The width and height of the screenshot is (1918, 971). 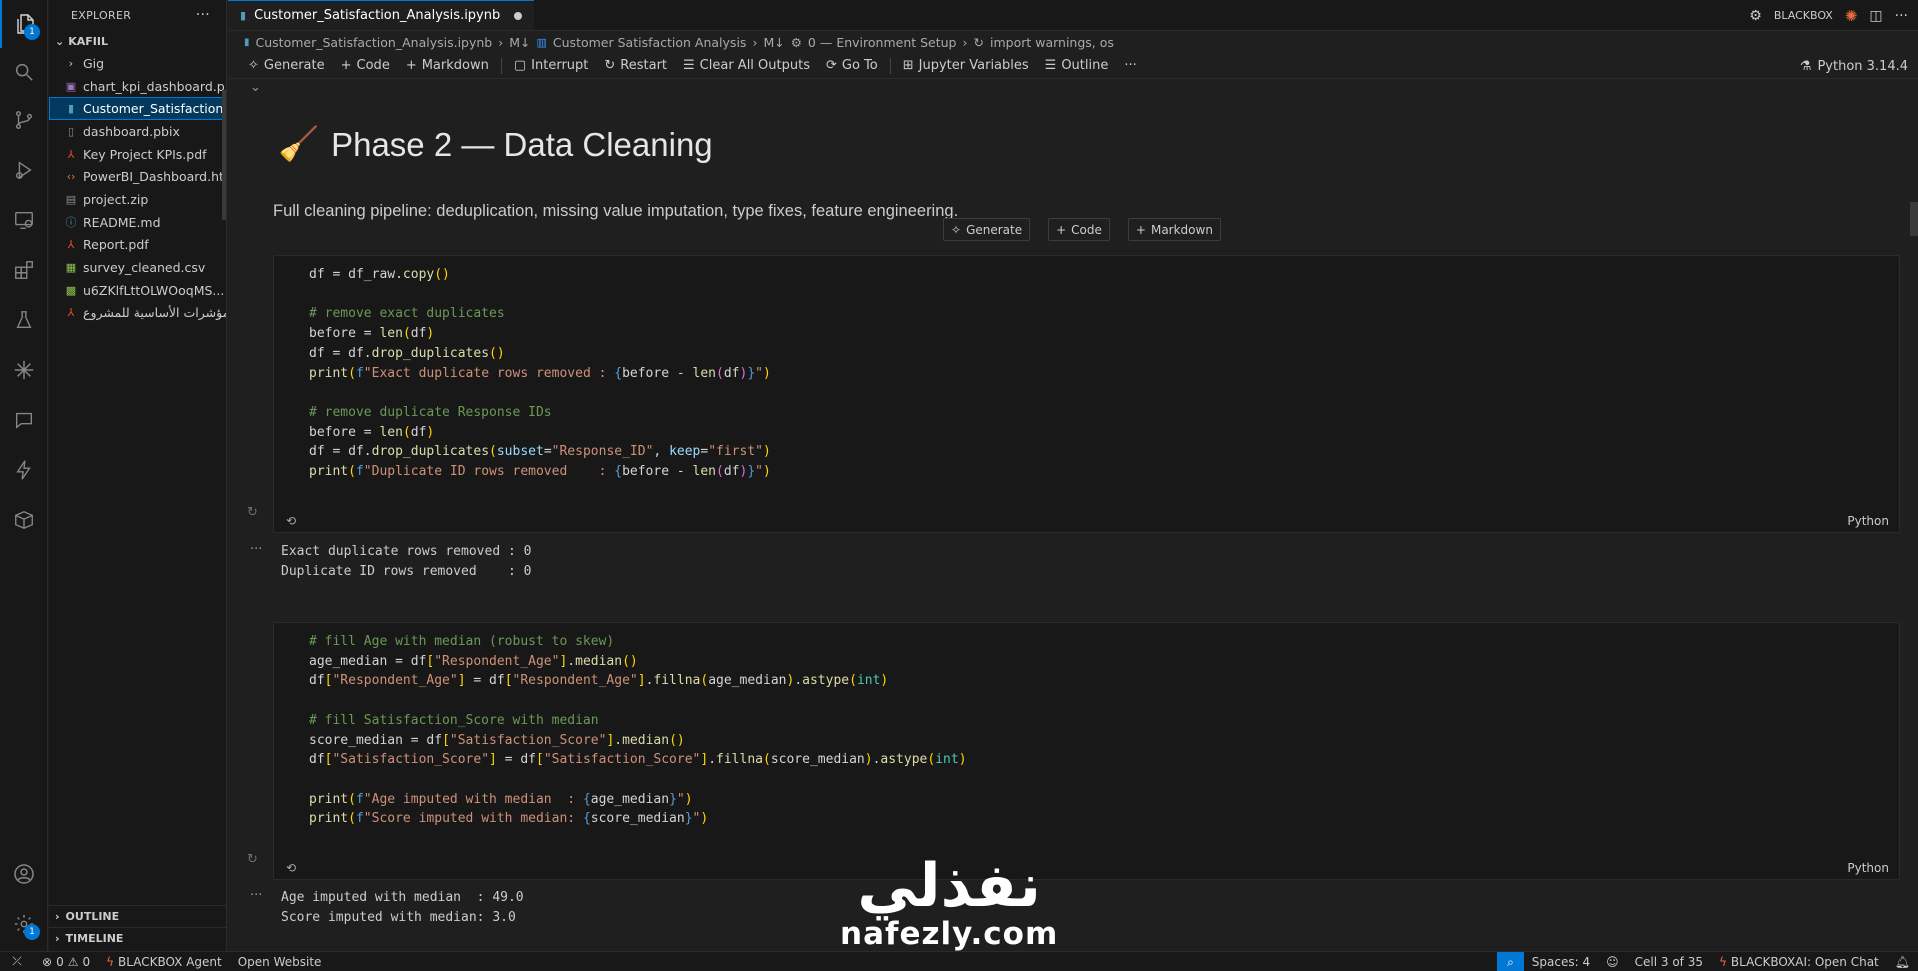 I want to click on breadcrumb-file: Customer_Satisfaction_Analysis.ipynb, so click(x=374, y=42).